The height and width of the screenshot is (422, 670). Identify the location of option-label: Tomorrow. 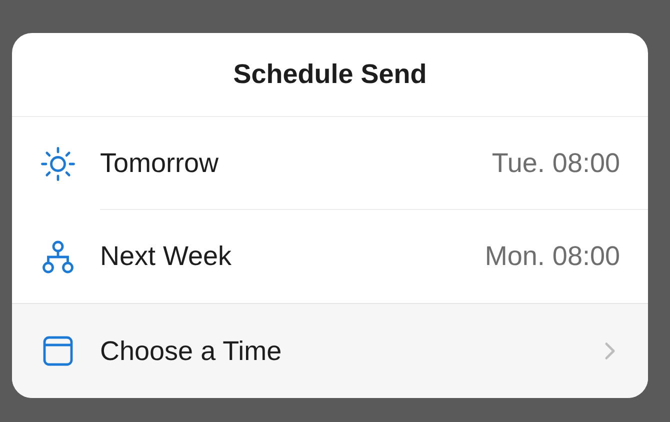
(160, 163).